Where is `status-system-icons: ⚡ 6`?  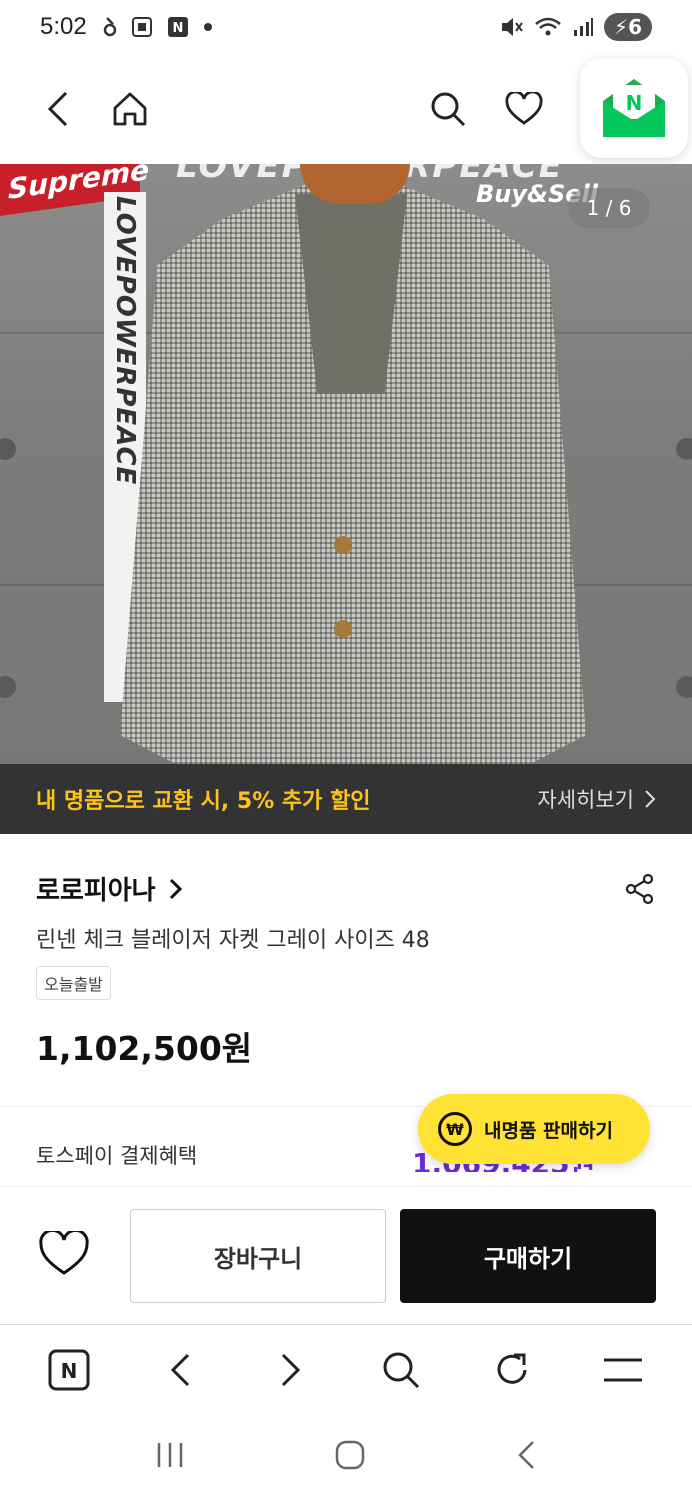 status-system-icons: ⚡ 6 is located at coordinates (576, 27).